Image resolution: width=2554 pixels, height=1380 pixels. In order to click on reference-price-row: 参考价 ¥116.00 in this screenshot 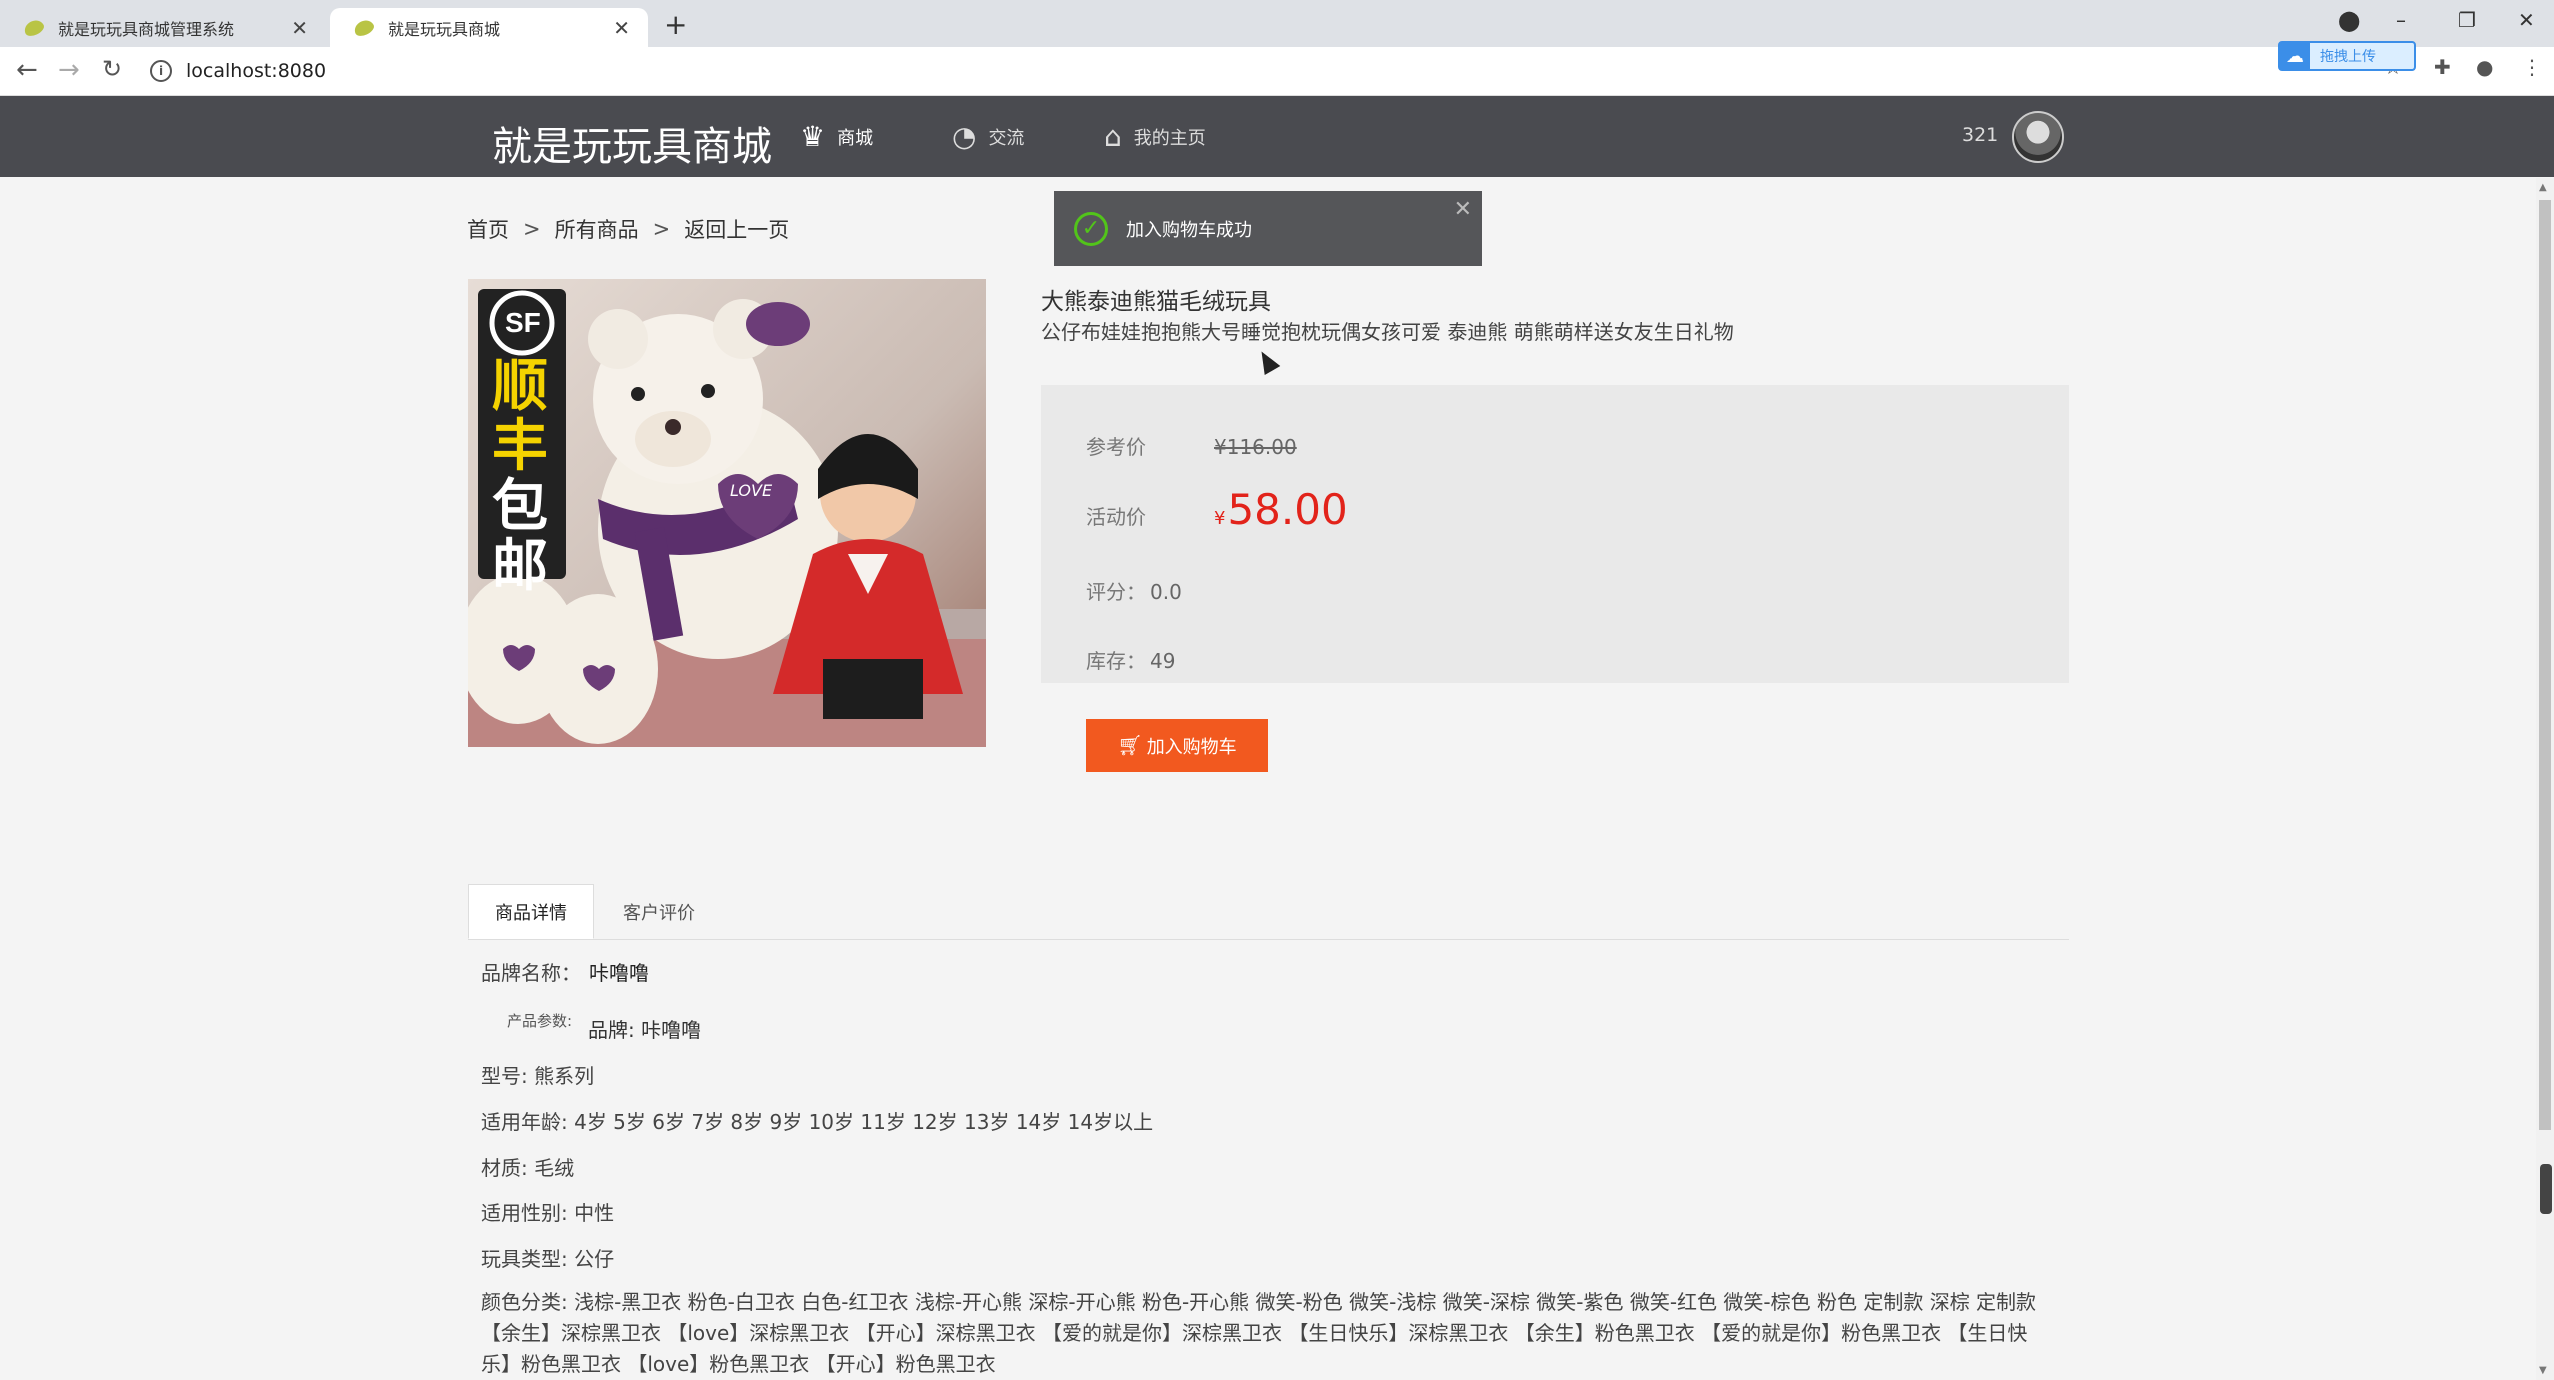, I will do `click(1191, 445)`.